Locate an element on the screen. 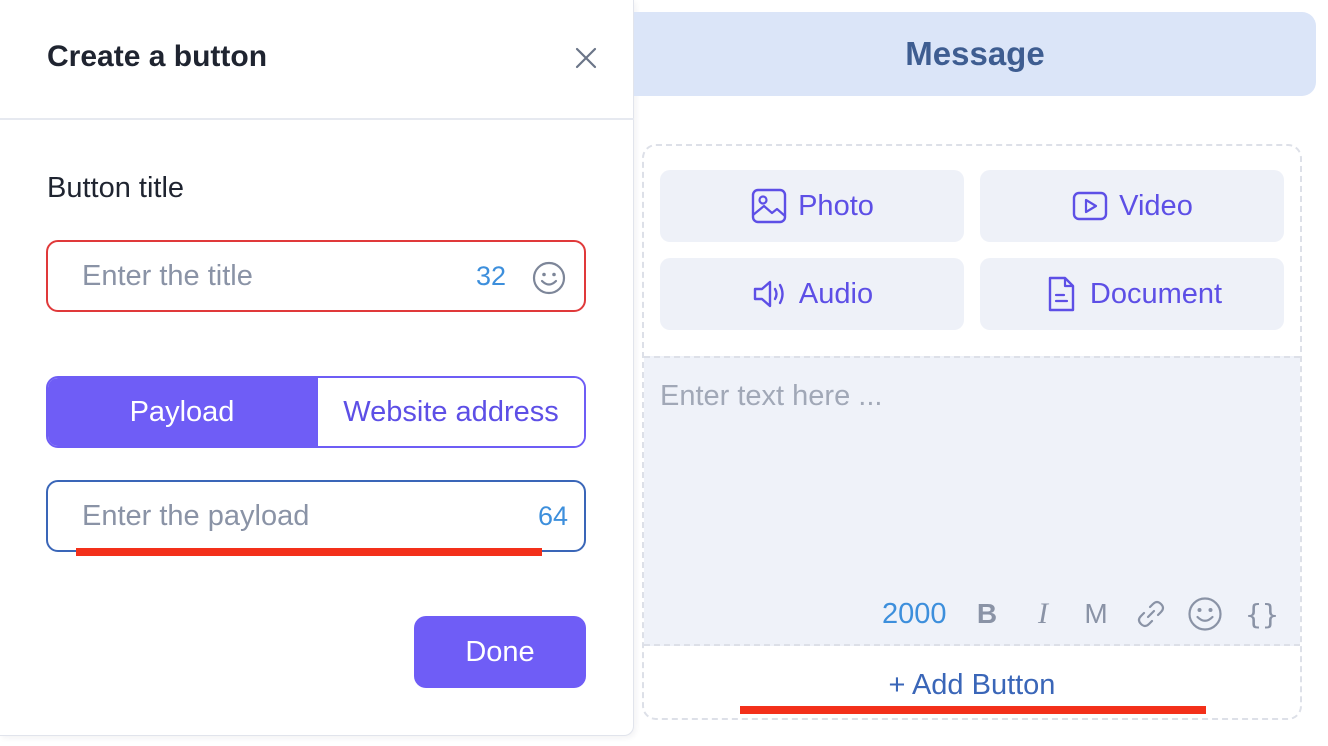 The width and height of the screenshot is (1328, 746). add-button-link: + Add Button is located at coordinates (972, 685).